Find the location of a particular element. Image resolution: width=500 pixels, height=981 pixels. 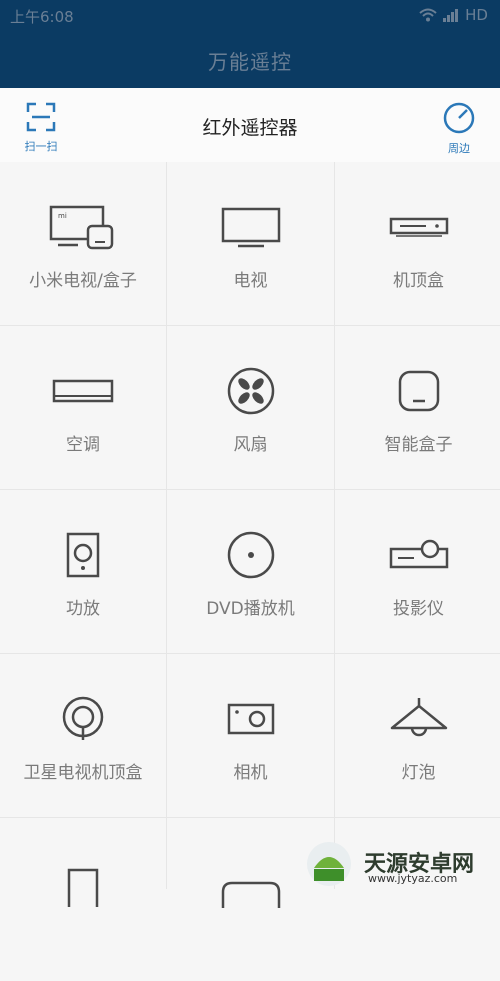

compass-icon is located at coordinates (459, 118).